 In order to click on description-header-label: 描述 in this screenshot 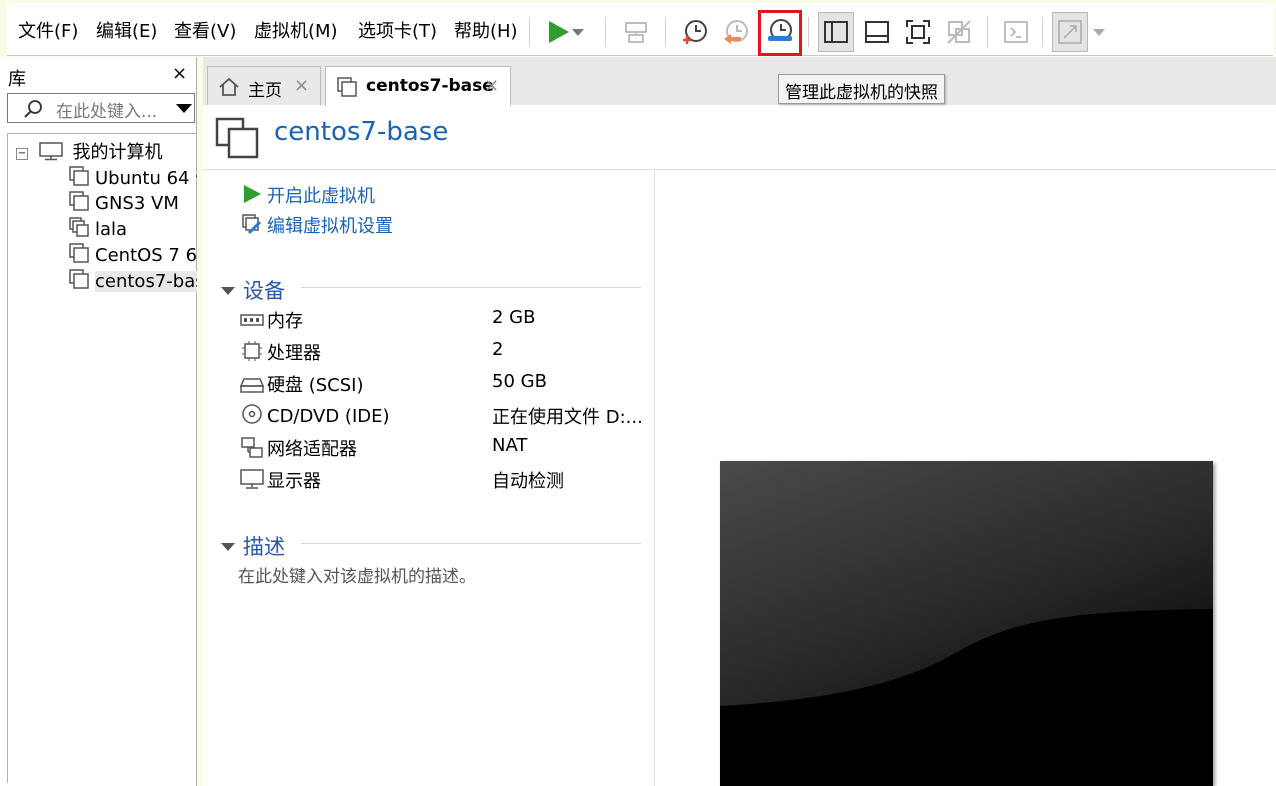, I will do `click(264, 547)`.